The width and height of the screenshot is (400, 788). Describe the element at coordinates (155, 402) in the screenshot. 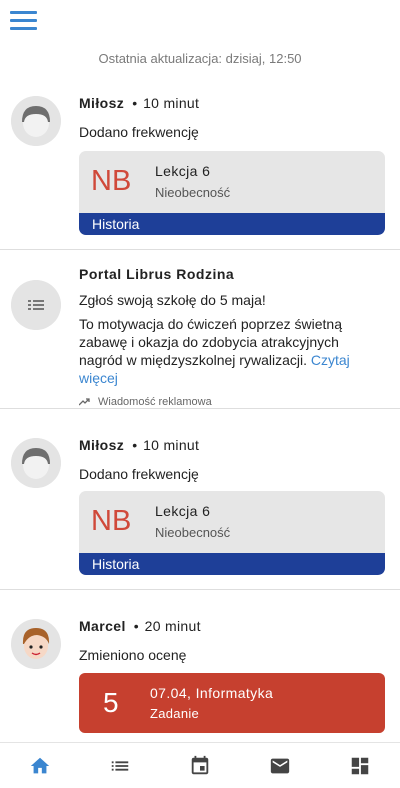

I see `ad-label-text: Wiadomość reklamowa` at that location.